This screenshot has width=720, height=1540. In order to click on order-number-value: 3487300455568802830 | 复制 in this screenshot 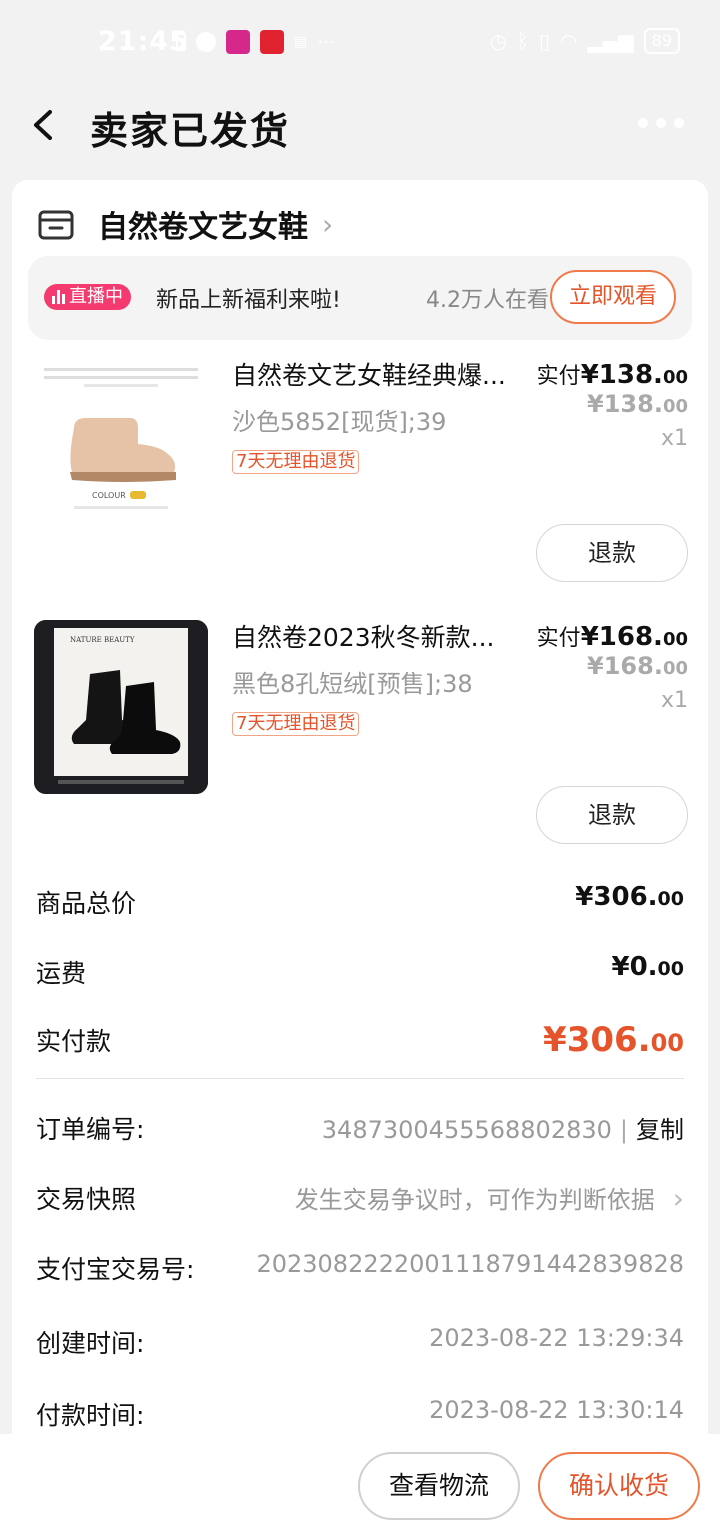, I will do `click(502, 1130)`.